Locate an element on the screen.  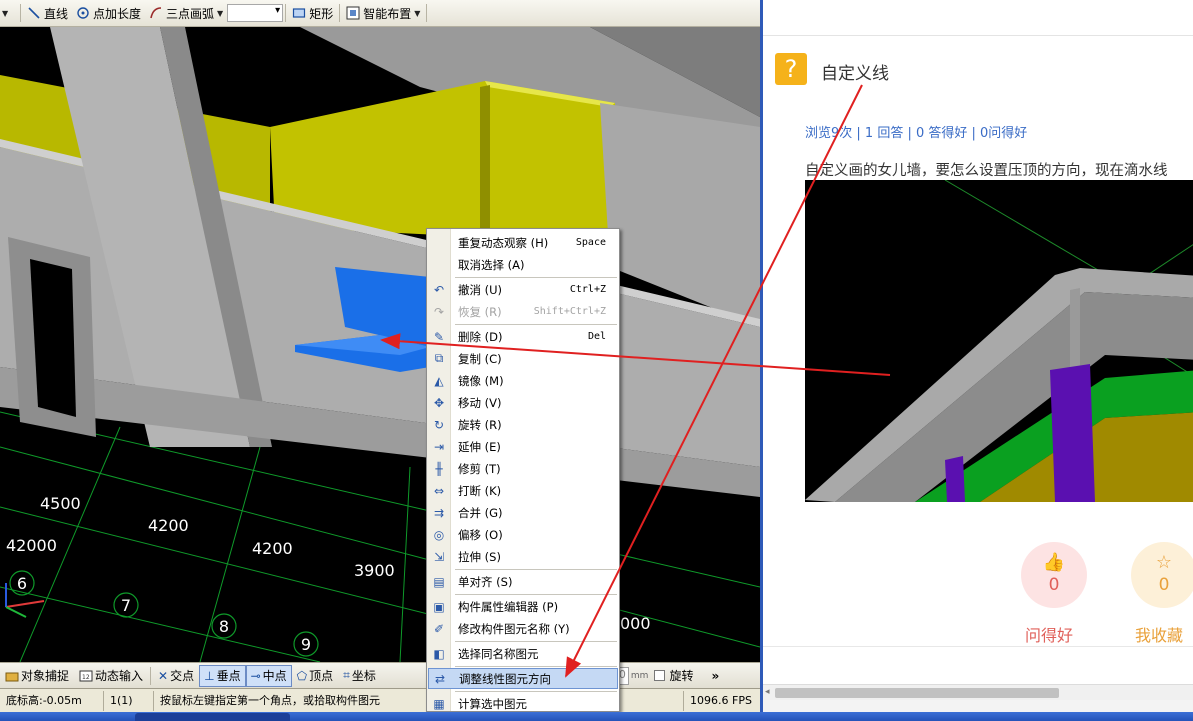
rectangle-label: 矩形 is located at coordinates (321, 13).